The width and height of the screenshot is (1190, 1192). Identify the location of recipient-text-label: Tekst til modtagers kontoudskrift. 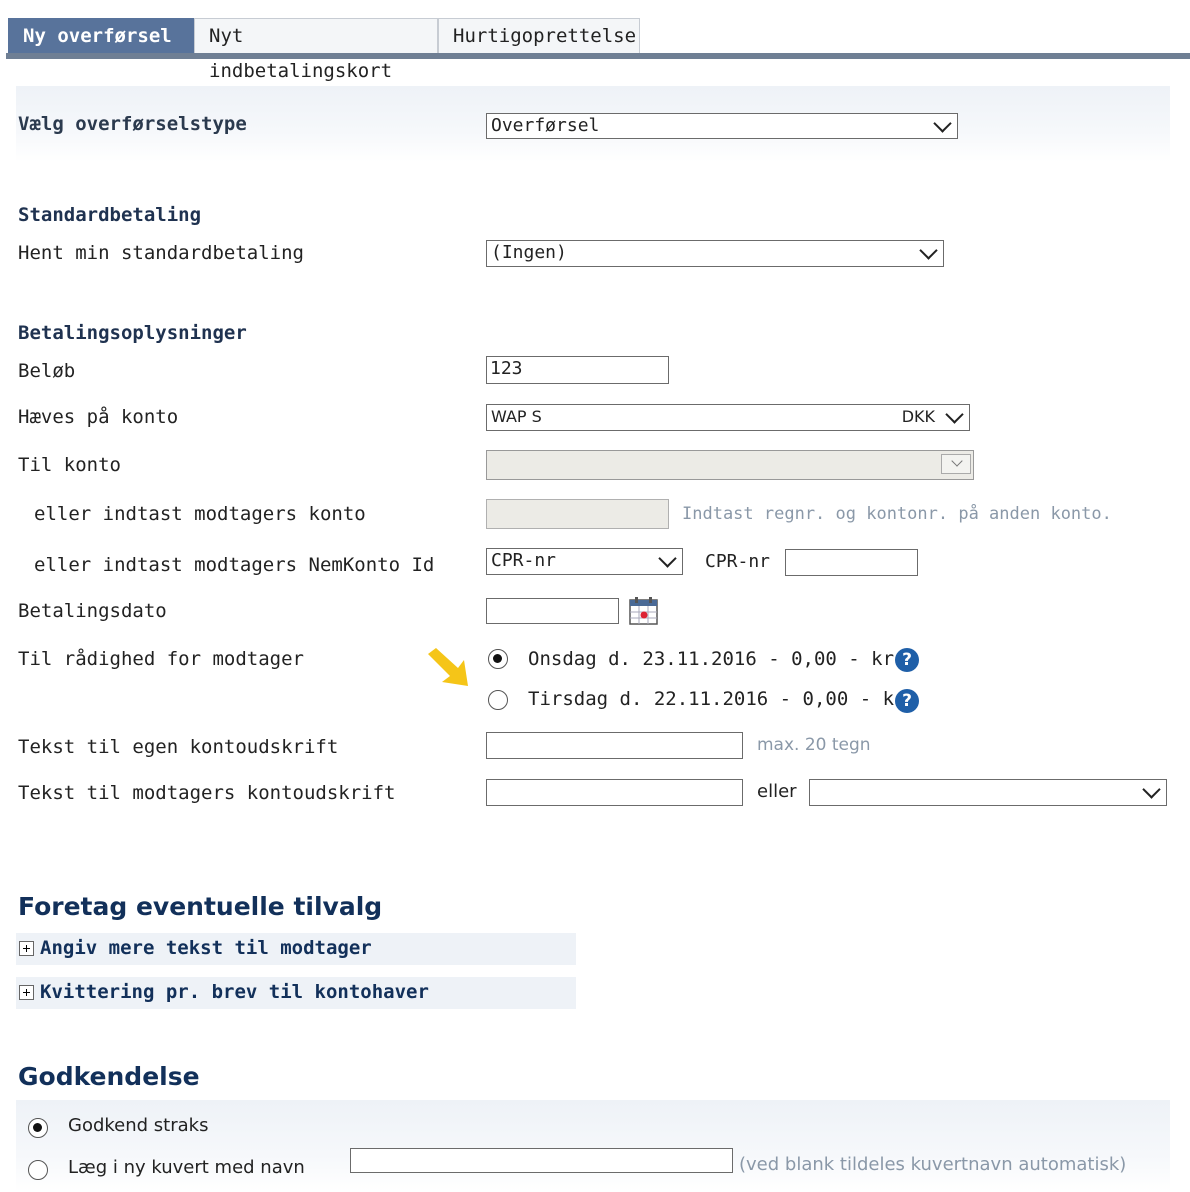
(207, 793).